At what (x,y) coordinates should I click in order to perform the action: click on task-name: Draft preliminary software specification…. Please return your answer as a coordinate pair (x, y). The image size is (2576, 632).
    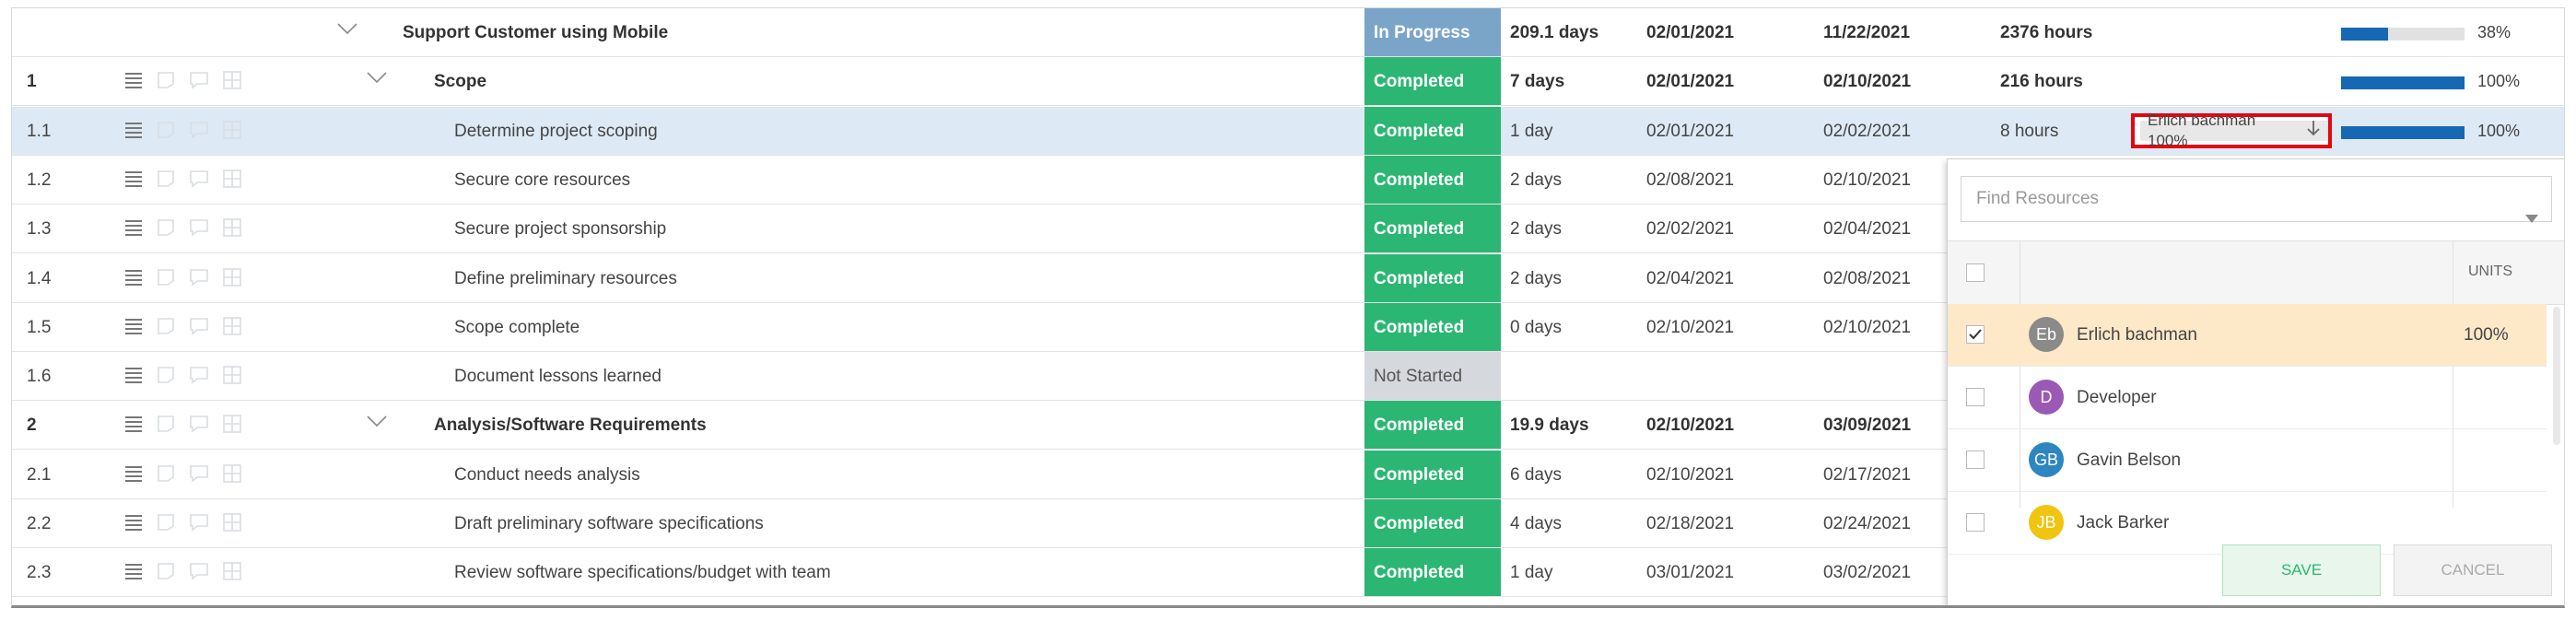
    Looking at the image, I should click on (609, 523).